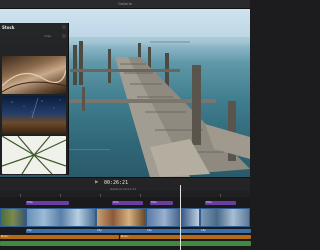 This screenshot has height=250, width=320. I want to click on timecode-display: 00:26:21, so click(116, 183).